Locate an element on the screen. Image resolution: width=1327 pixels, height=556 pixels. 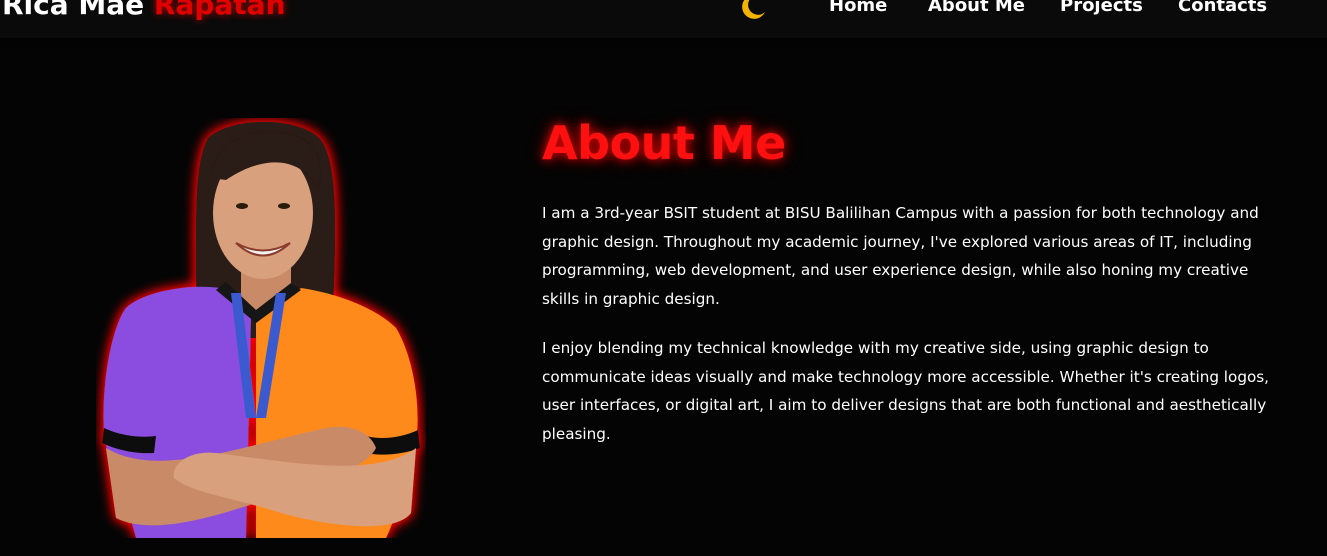
nav-link-home: Home is located at coordinates (858, 8).